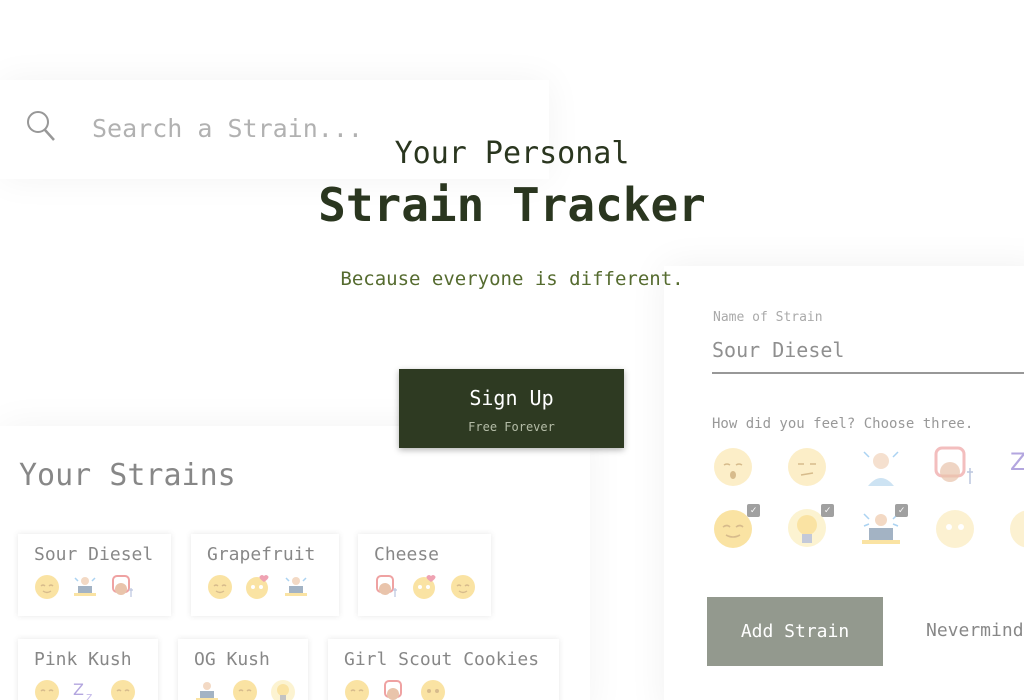 This screenshot has width=1024, height=700. I want to click on strain-tile-sour-diesel: Sour Diesel, so click(94, 575).